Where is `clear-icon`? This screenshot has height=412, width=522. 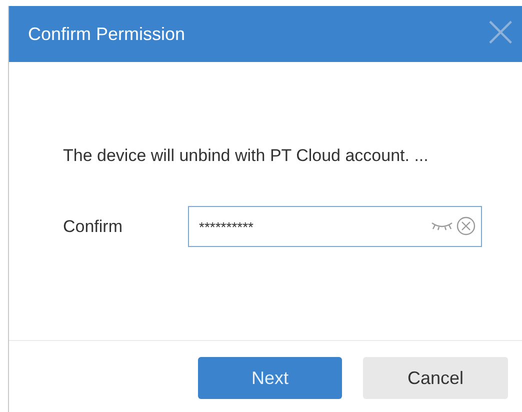 clear-icon is located at coordinates (466, 226).